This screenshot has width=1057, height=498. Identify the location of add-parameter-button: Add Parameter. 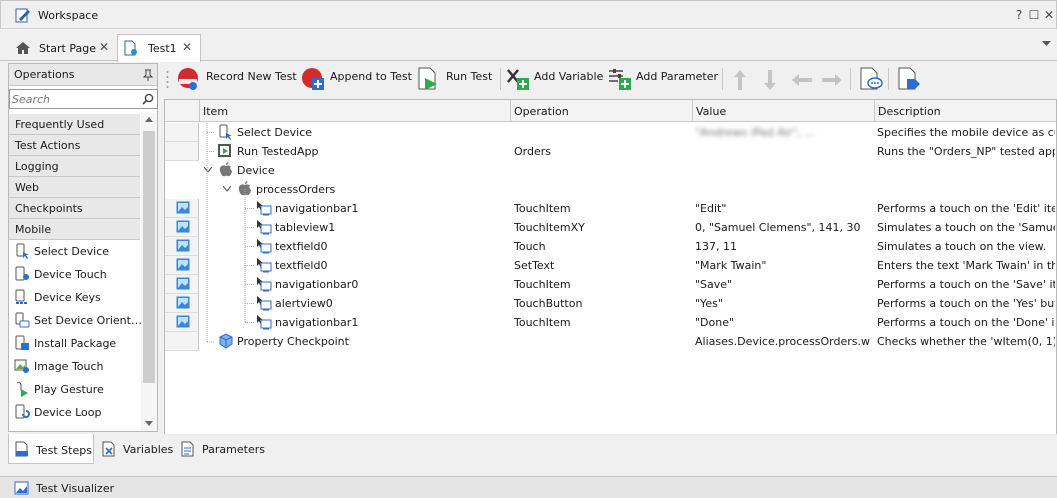
(663, 79).